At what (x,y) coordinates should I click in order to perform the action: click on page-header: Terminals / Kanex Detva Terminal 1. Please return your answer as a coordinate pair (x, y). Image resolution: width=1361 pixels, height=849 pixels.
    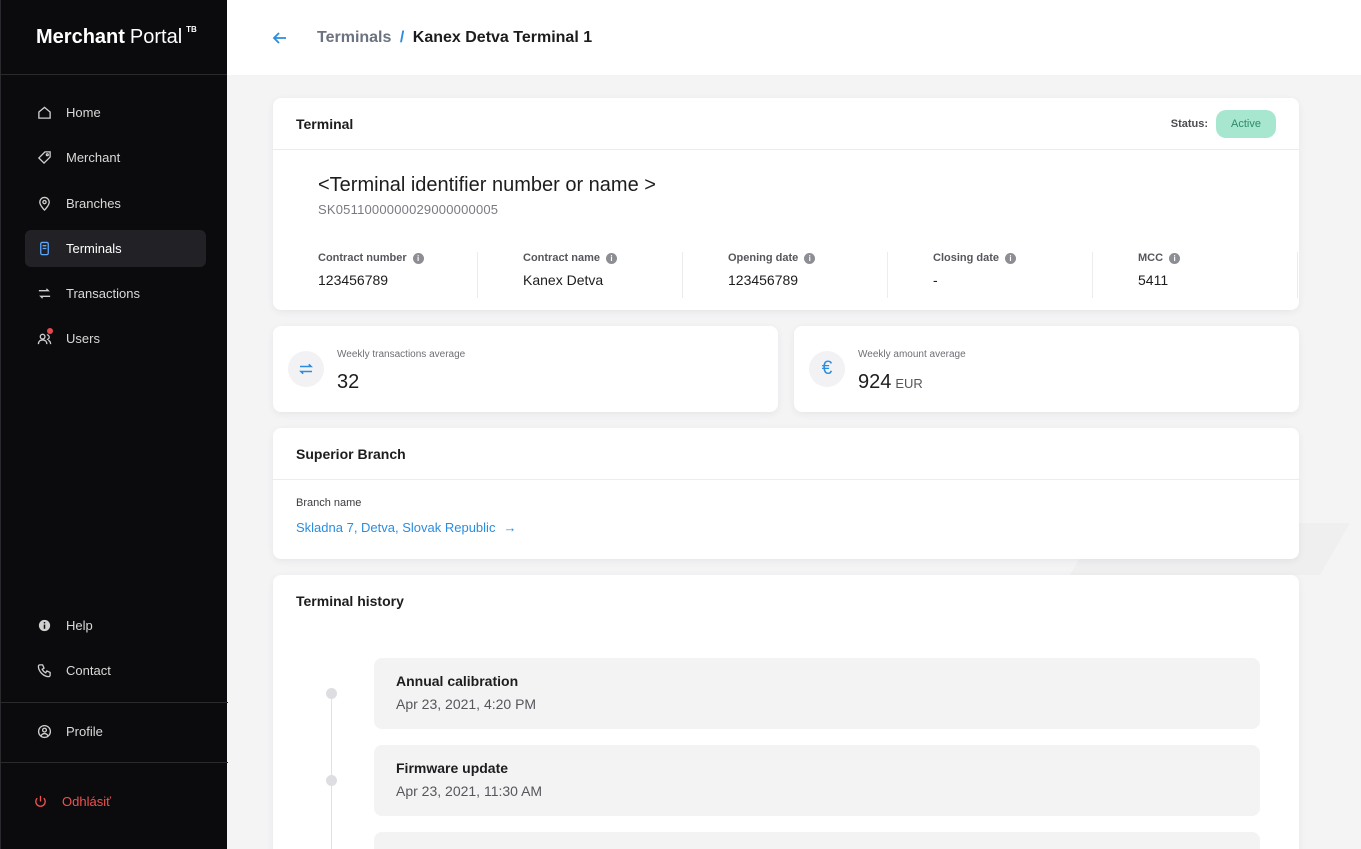
    Looking at the image, I should click on (794, 37).